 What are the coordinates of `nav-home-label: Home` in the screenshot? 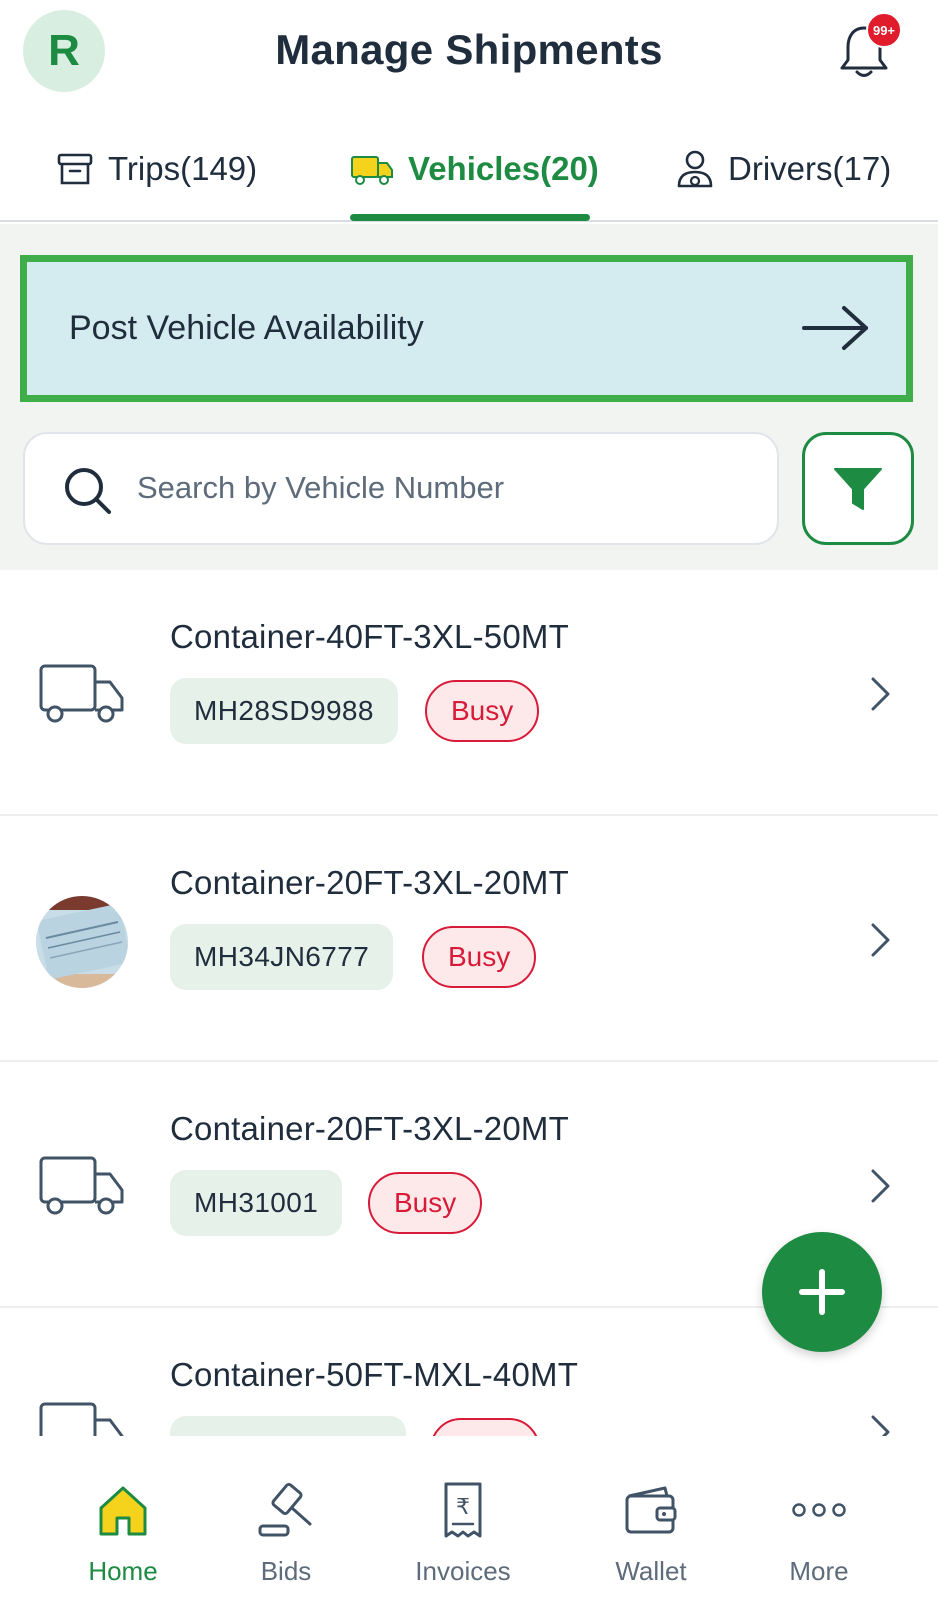 It's located at (123, 1571).